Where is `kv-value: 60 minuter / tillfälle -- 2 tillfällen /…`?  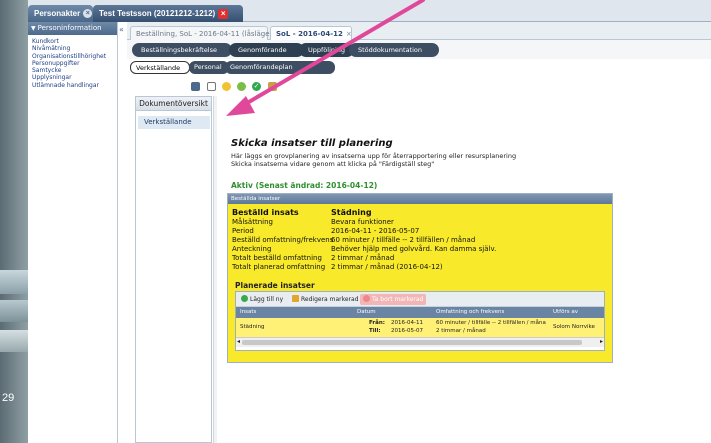
kv-value: 60 minuter / tillfälle -- 2 tillfällen /… is located at coordinates (403, 240).